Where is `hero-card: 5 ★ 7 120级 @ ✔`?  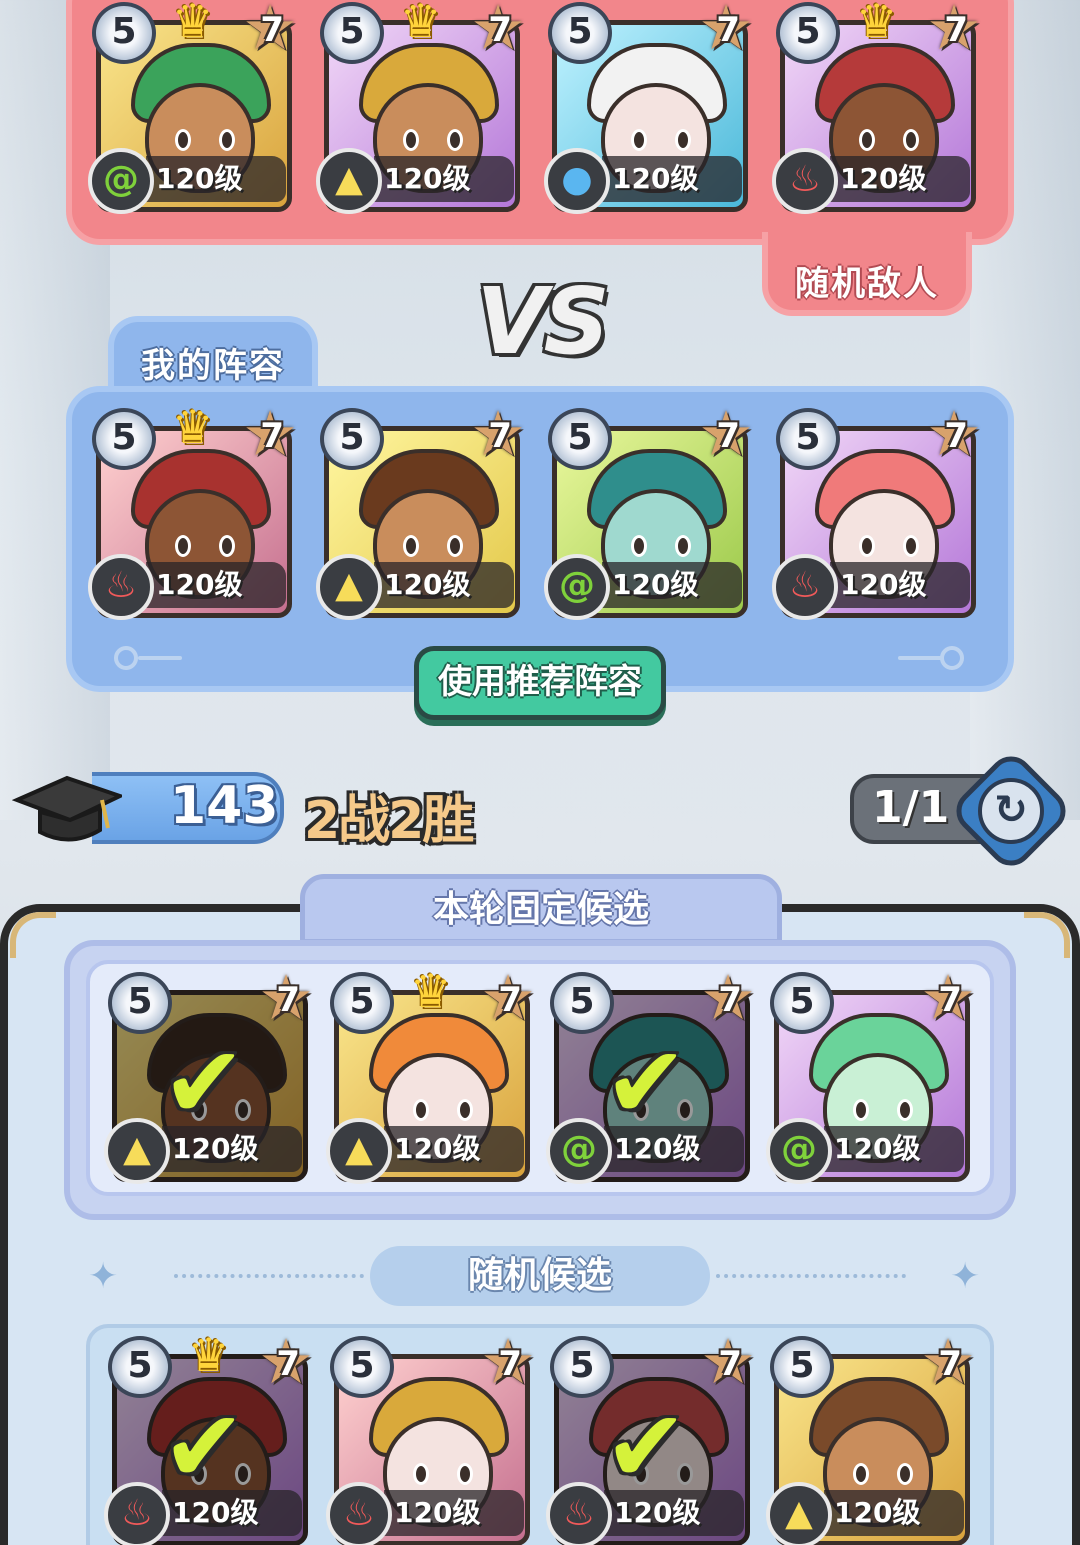
hero-card: 5 ★ 7 120级 @ ✔ is located at coordinates (650, 1075).